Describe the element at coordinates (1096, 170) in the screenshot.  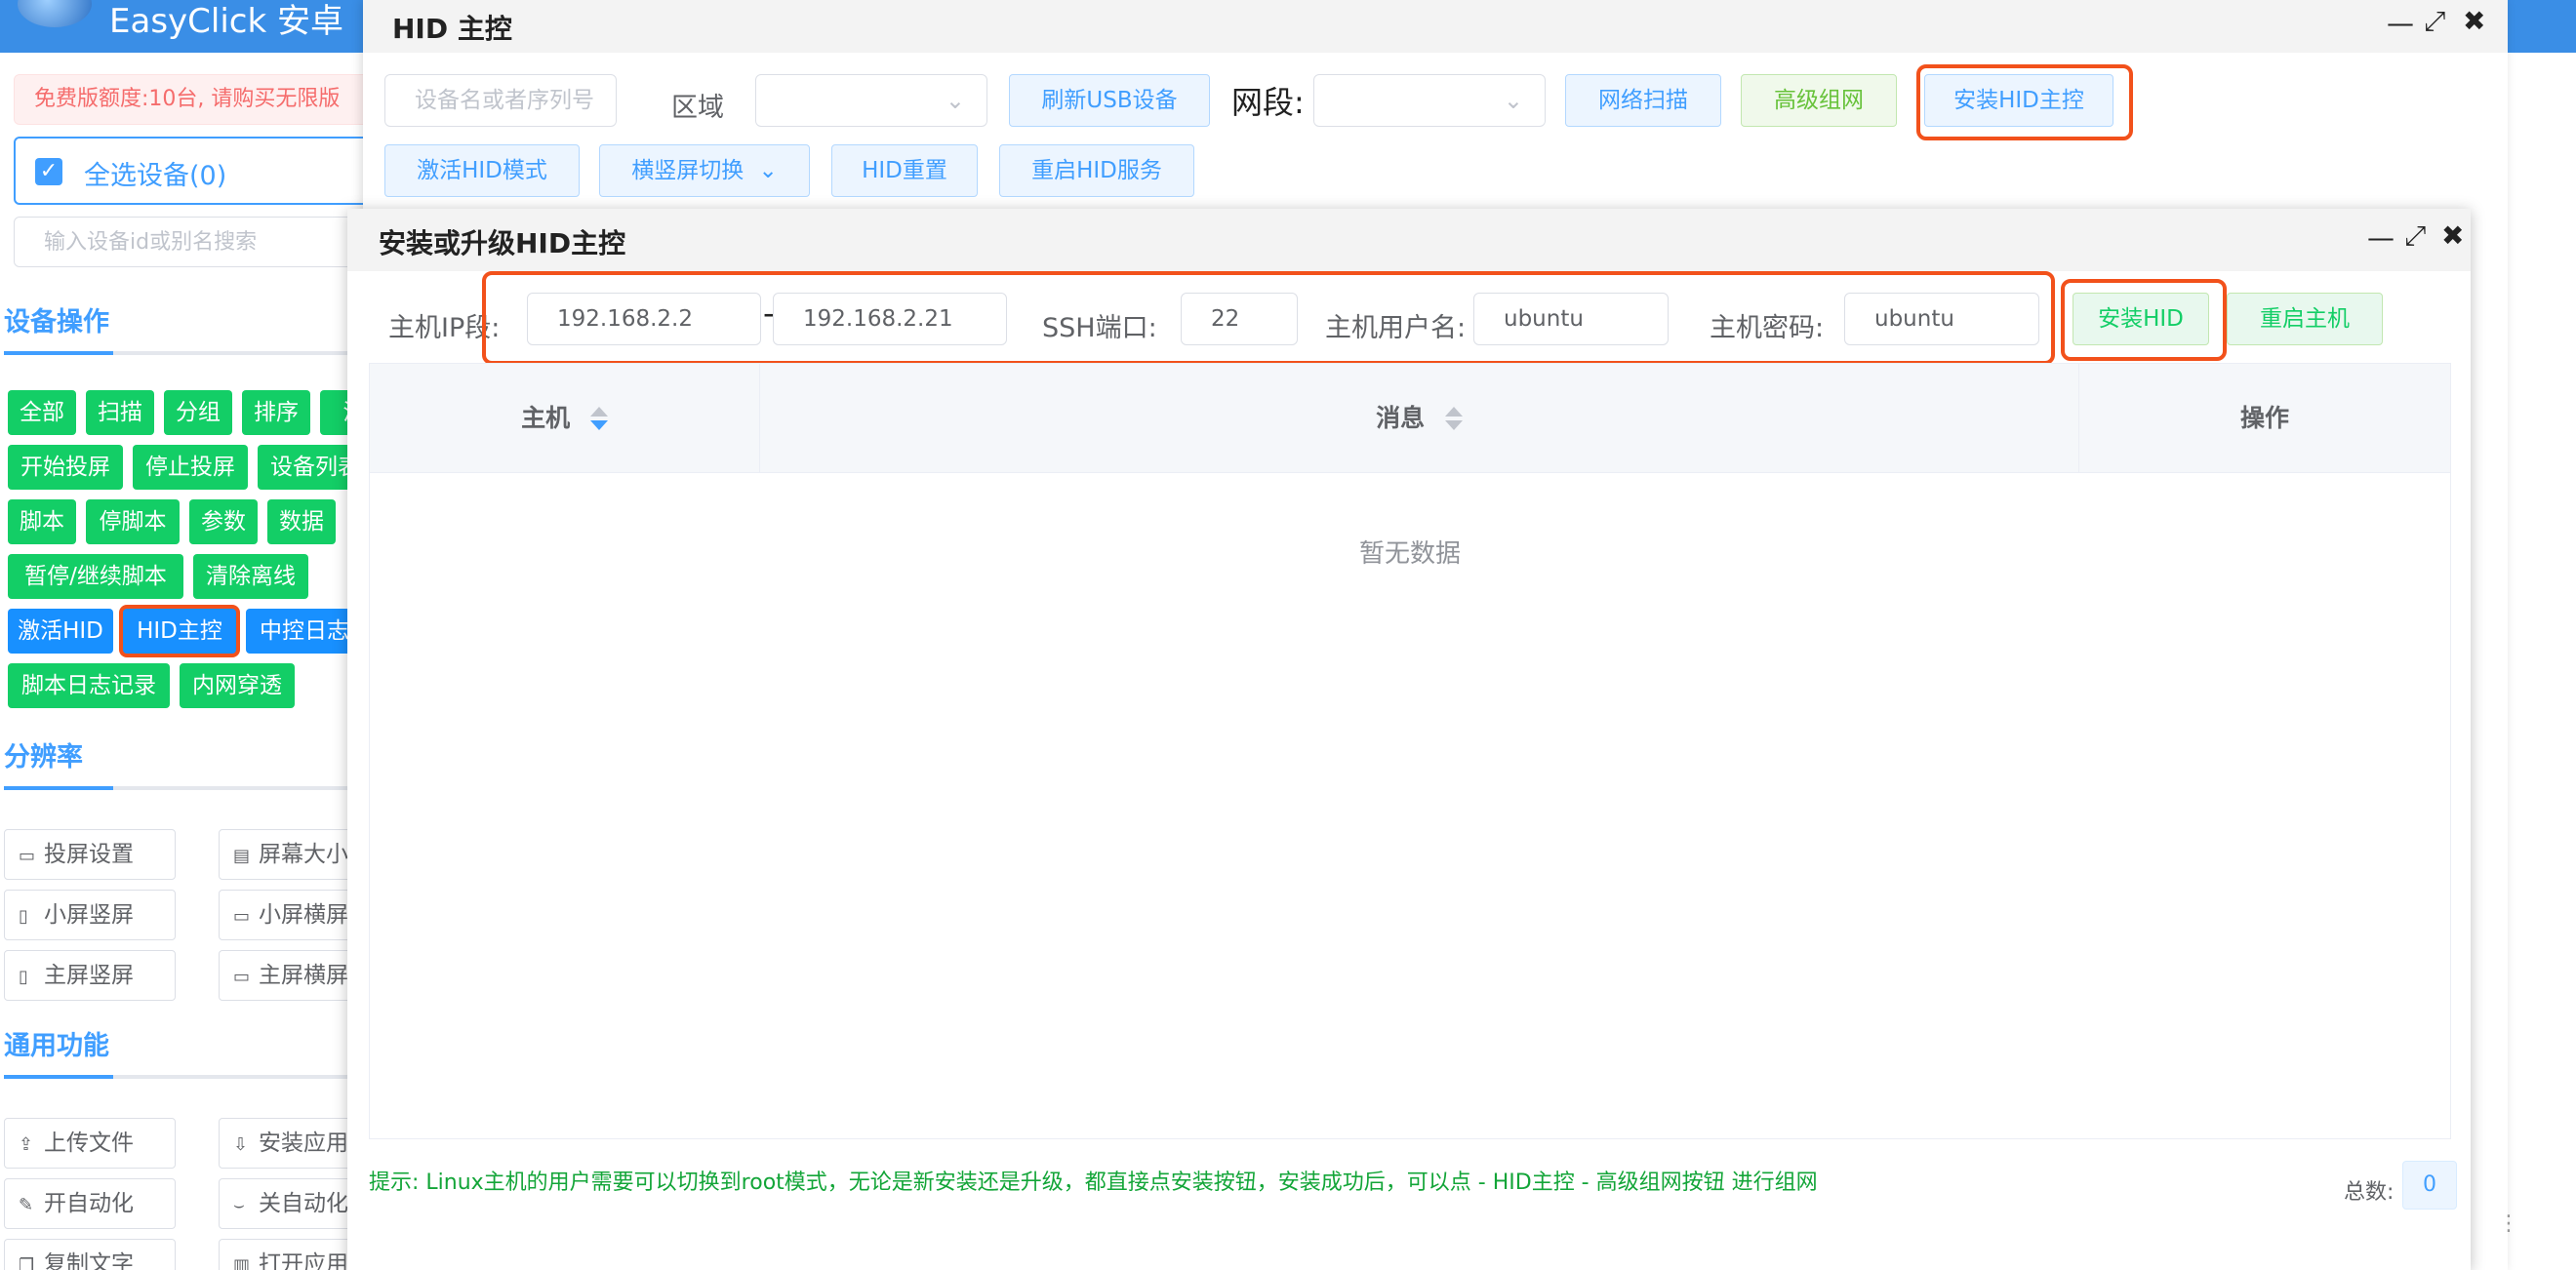
I see `restart-hid-service-button: 重启HID服务` at that location.